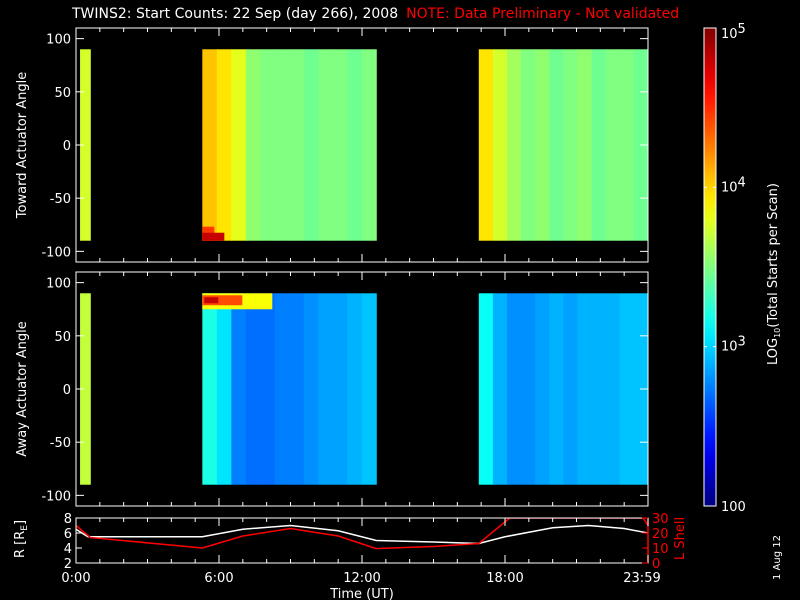 The width and height of the screenshot is (800, 600). I want to click on y-tick-label: 8, so click(68, 519).